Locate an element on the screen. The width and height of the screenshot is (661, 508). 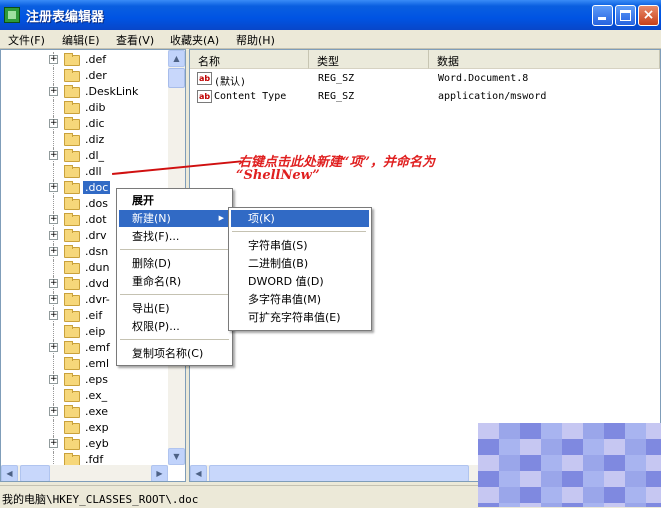
sub-new-multistring: 多字符串值(M) is located at coordinates (300, 299).